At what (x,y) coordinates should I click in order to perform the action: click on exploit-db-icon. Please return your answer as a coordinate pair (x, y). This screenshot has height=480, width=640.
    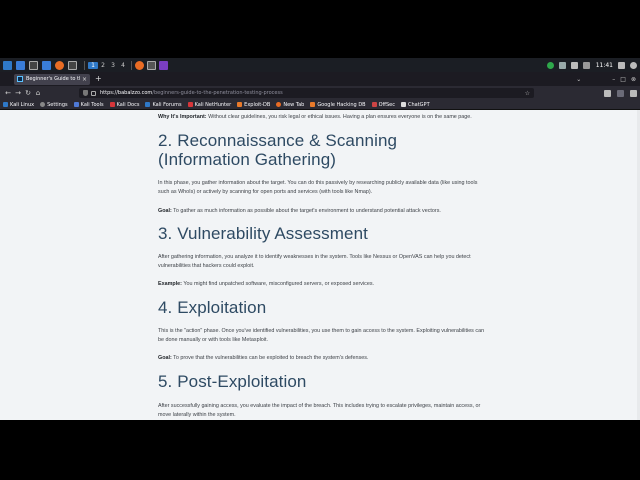
    Looking at the image, I should click on (240, 104).